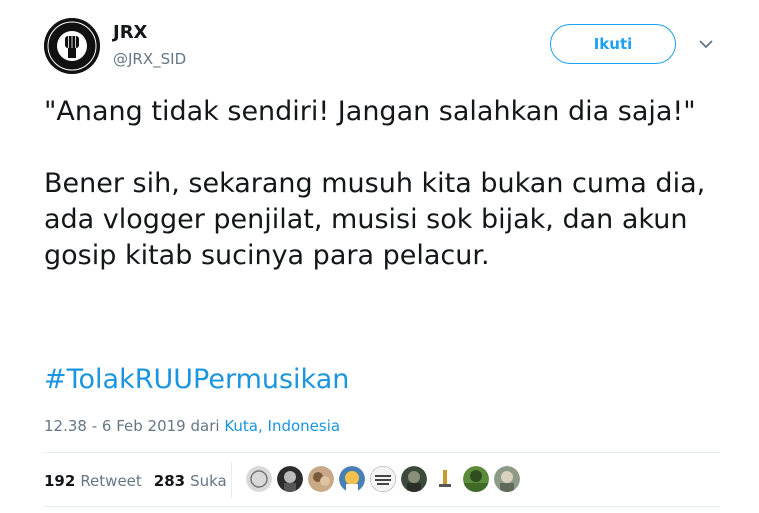 This screenshot has width=759, height=513. Describe the element at coordinates (231, 480) in the screenshot. I see `stats-separator` at that location.